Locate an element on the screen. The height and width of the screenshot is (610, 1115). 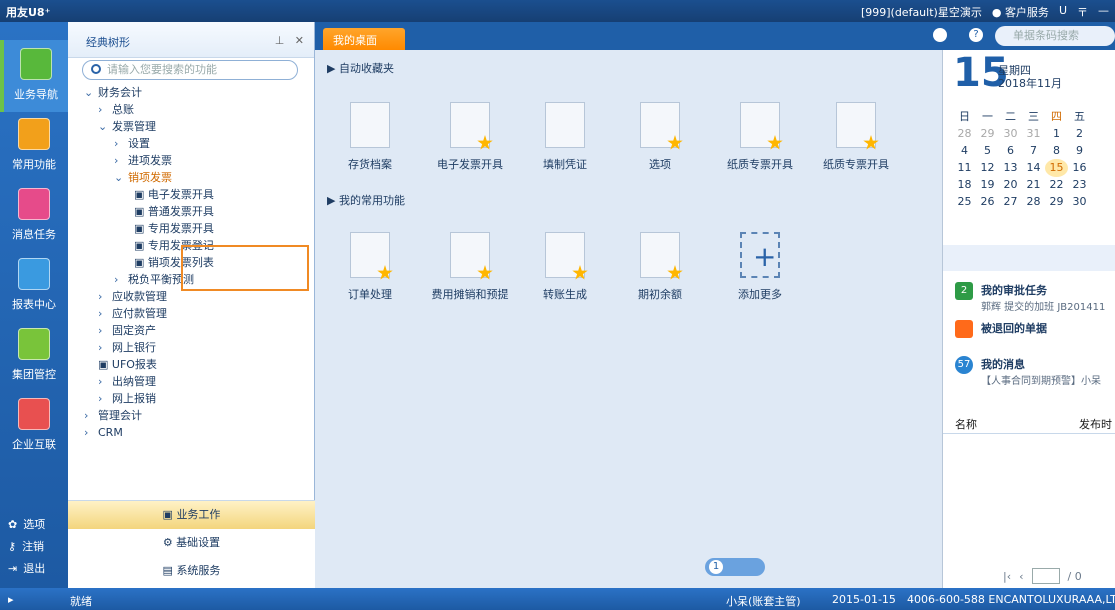
service-icon: ● is located at coordinates (996, 12).